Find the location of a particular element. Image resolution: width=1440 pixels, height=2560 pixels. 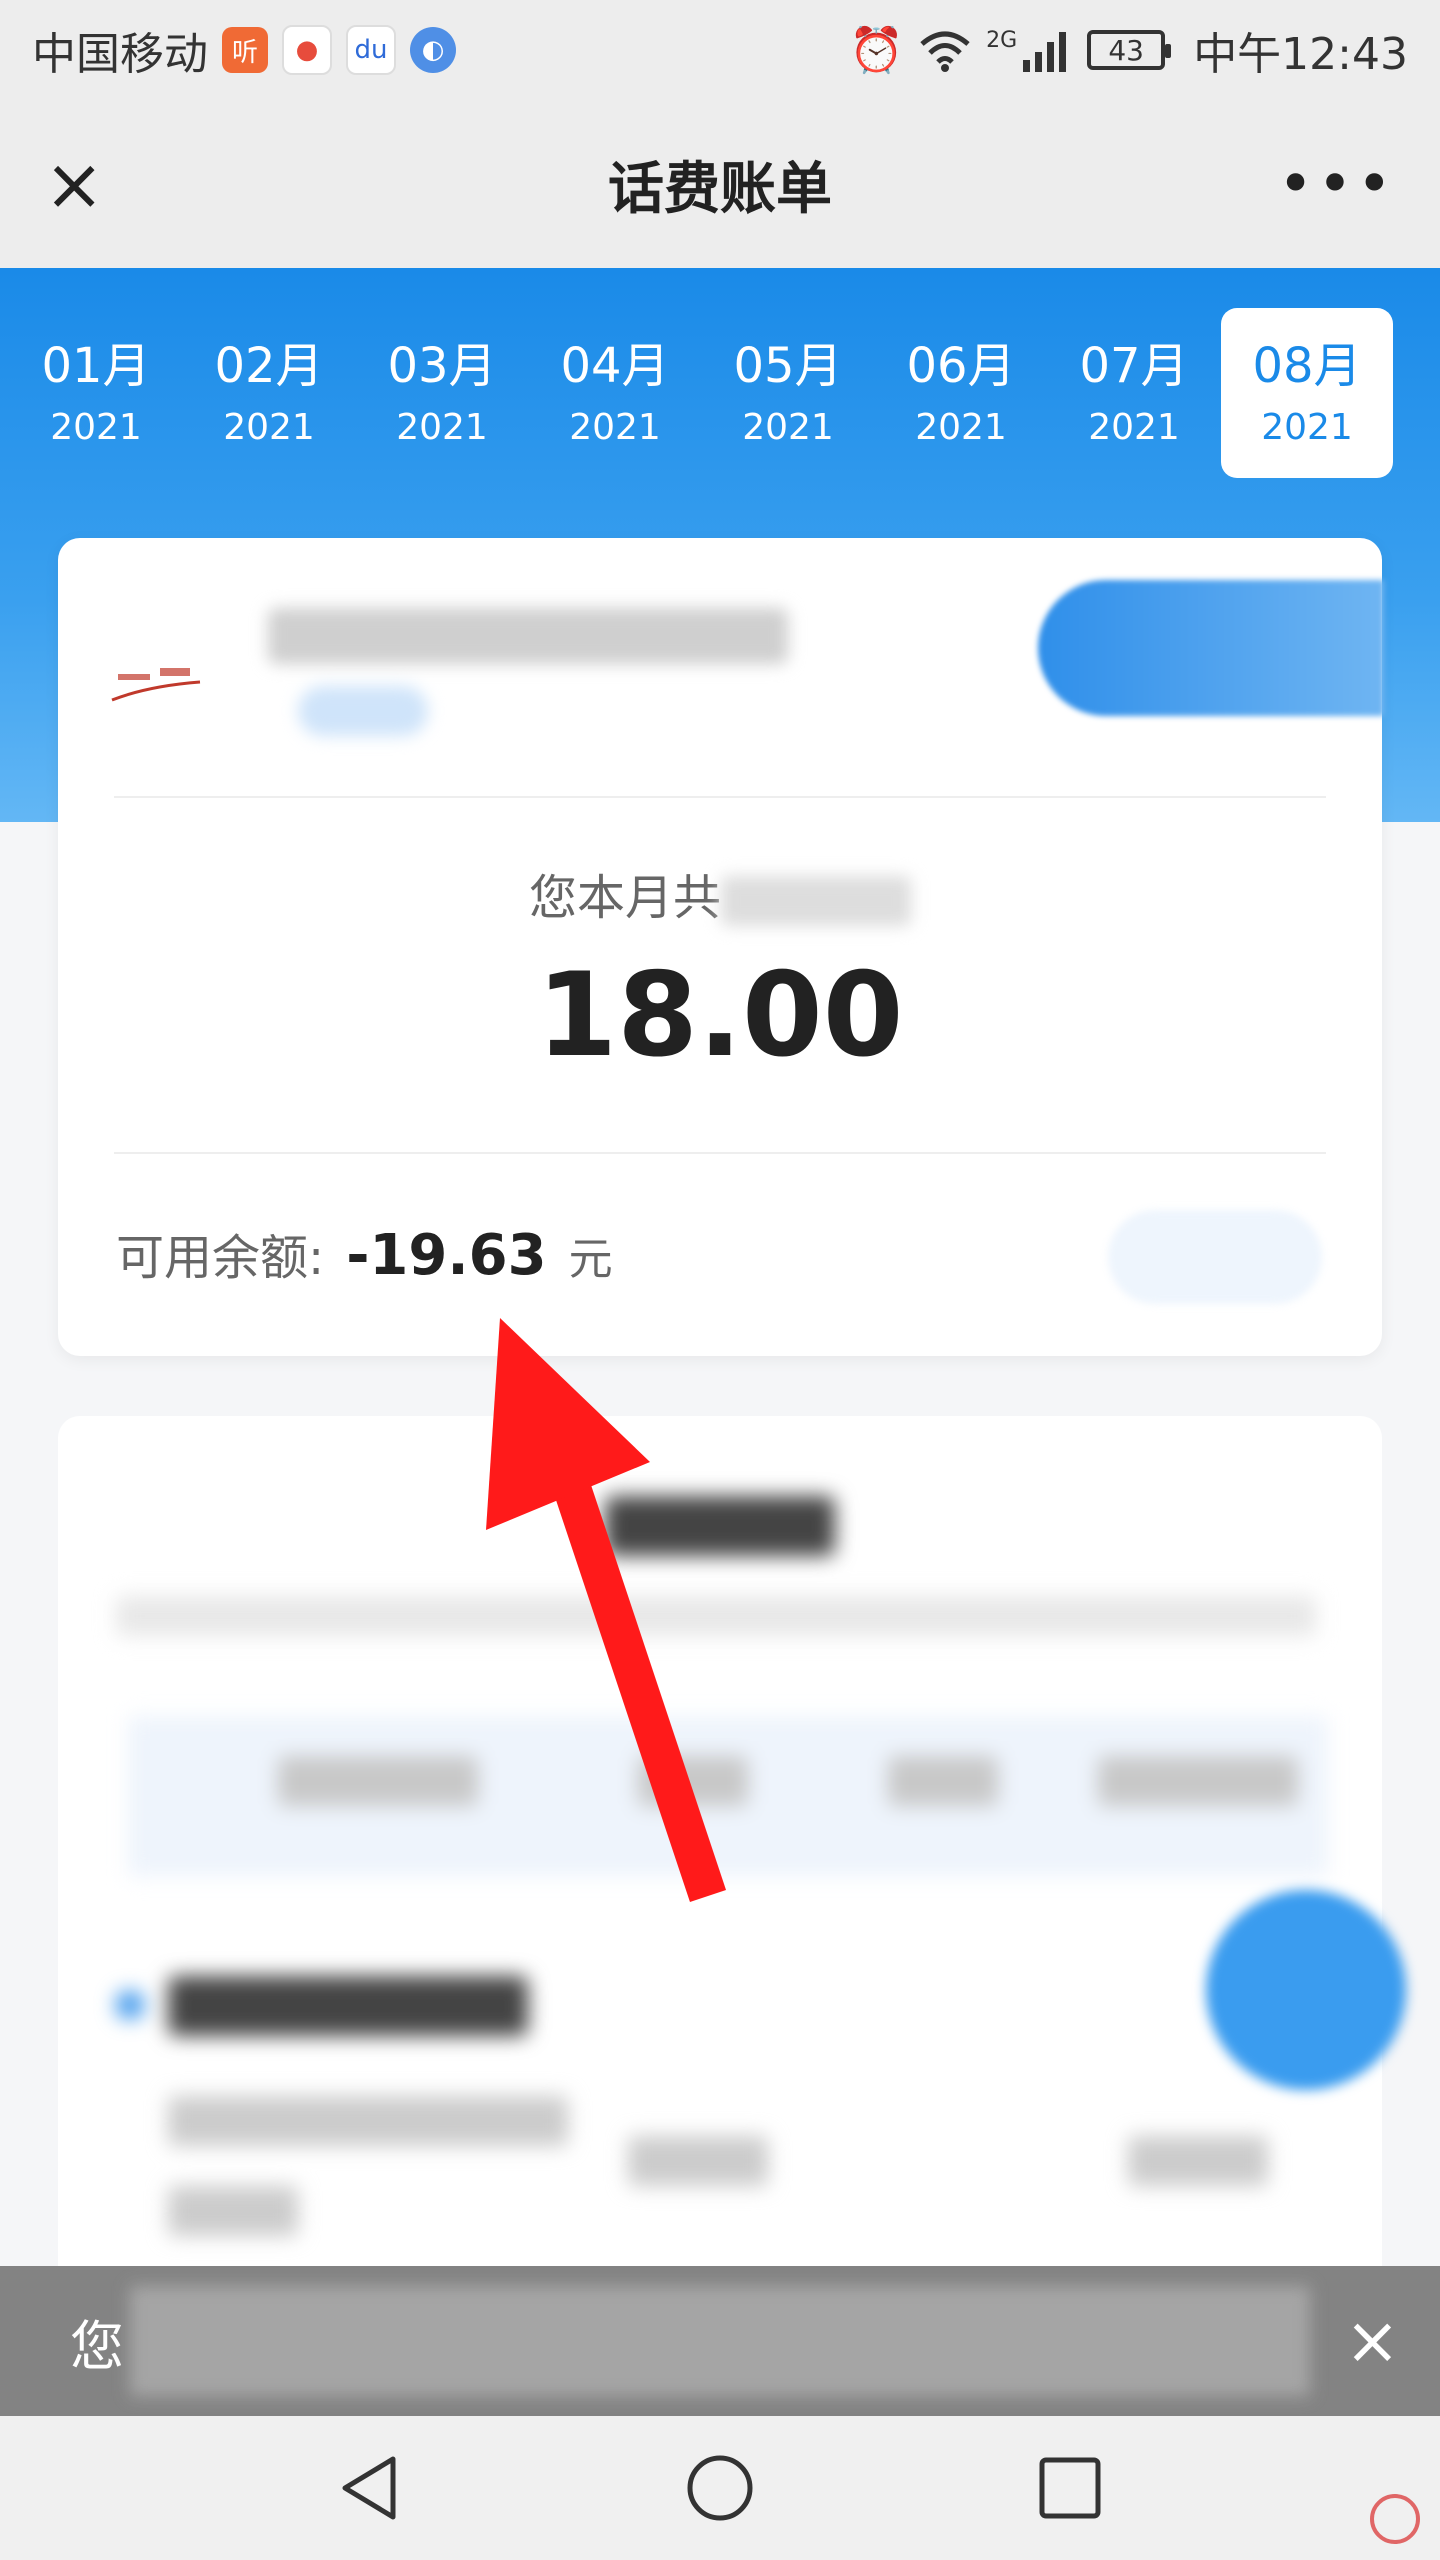

tab-month-label: 03月 is located at coordinates (442, 365).